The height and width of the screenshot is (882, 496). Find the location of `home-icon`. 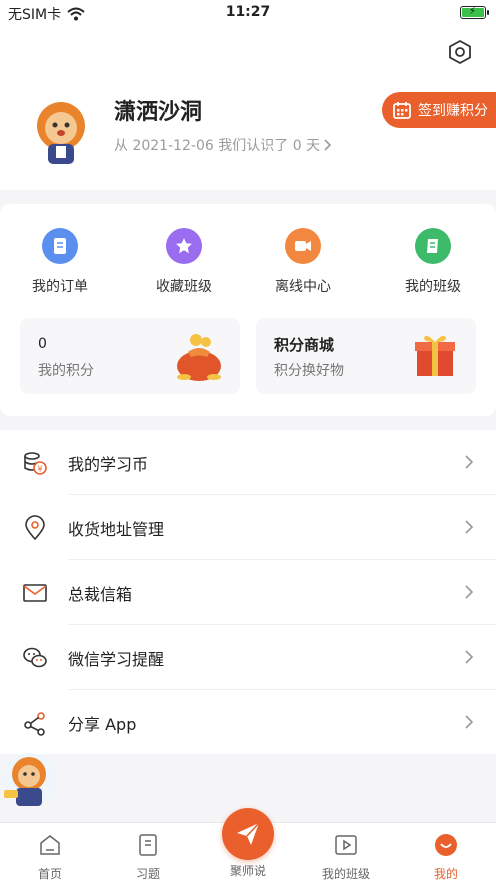

home-icon is located at coordinates (50, 845).